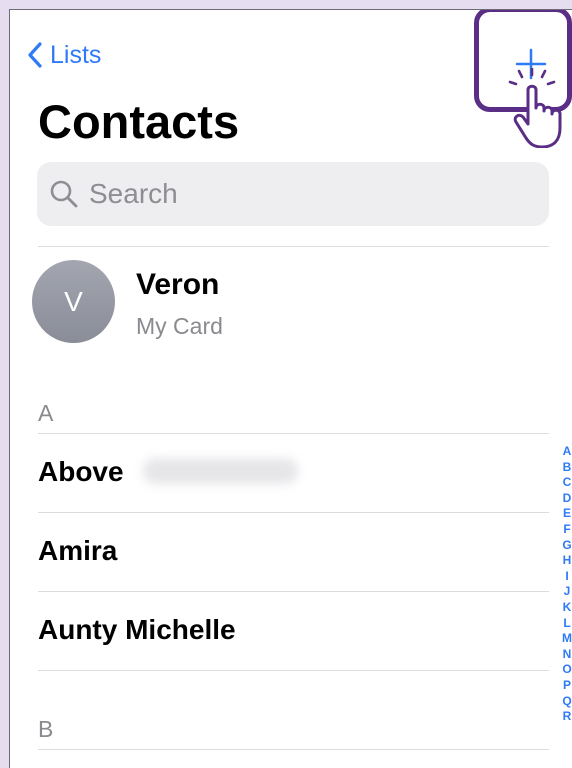  I want to click on my-card-row: V Veron My Card, so click(272, 305).